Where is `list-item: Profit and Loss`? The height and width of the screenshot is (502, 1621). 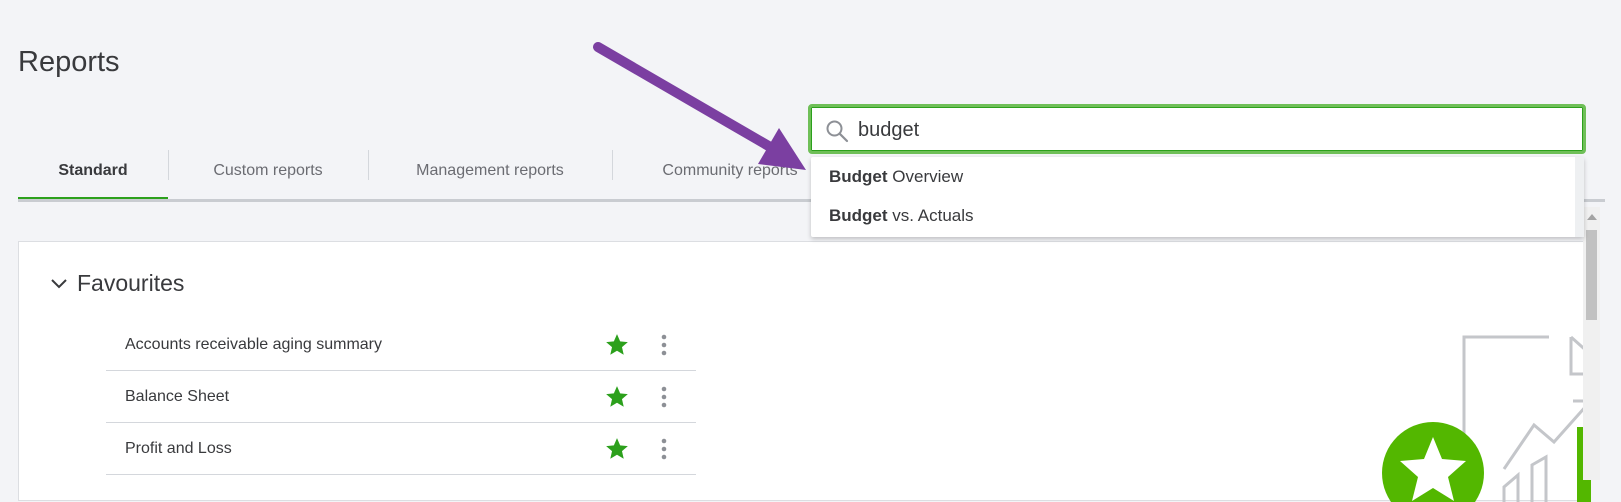 list-item: Profit and Loss is located at coordinates (401, 449).